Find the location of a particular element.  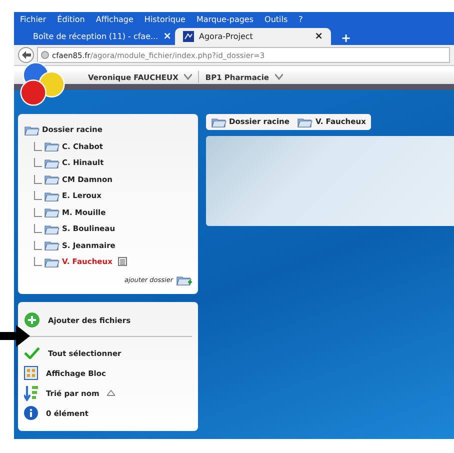

new-tab-button: + is located at coordinates (346, 38).